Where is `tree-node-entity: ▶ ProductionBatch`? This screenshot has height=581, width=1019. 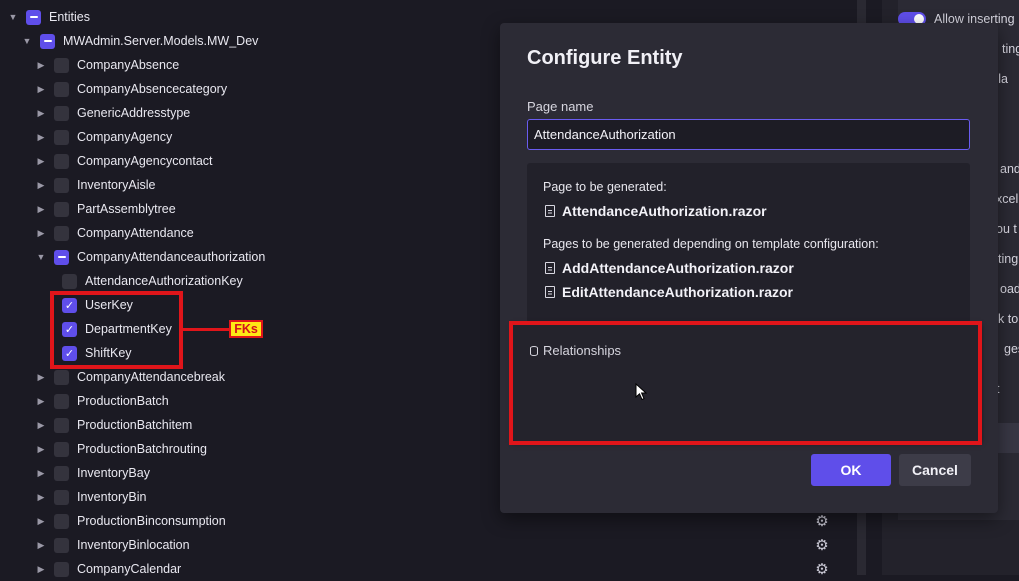
tree-node-entity: ▶ ProductionBatch is located at coordinates (101, 401).